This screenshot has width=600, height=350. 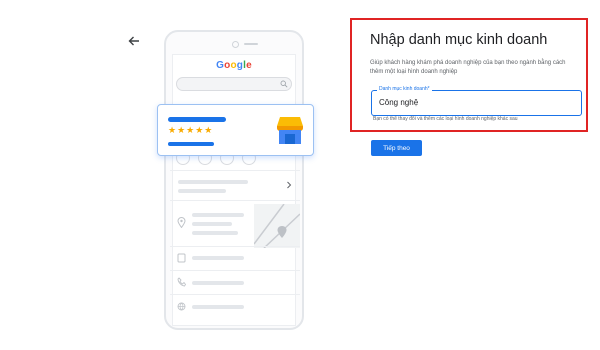 I want to click on search-icon, so click(x=284, y=84).